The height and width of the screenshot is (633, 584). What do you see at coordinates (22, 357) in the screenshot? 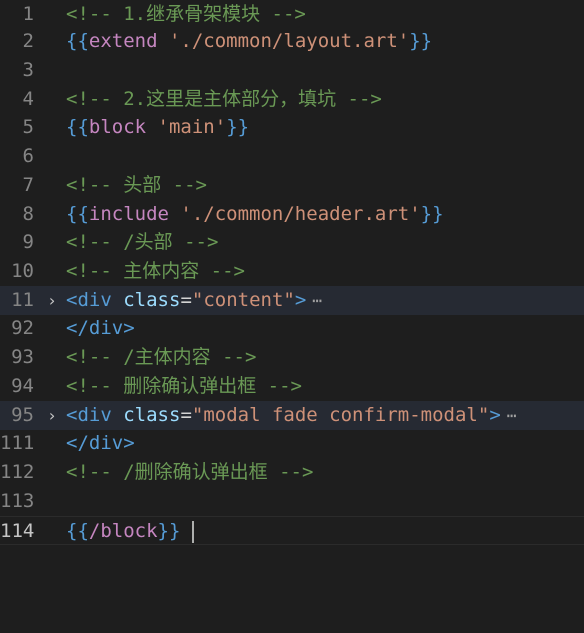
I see `line-number: 93` at bounding box center [22, 357].